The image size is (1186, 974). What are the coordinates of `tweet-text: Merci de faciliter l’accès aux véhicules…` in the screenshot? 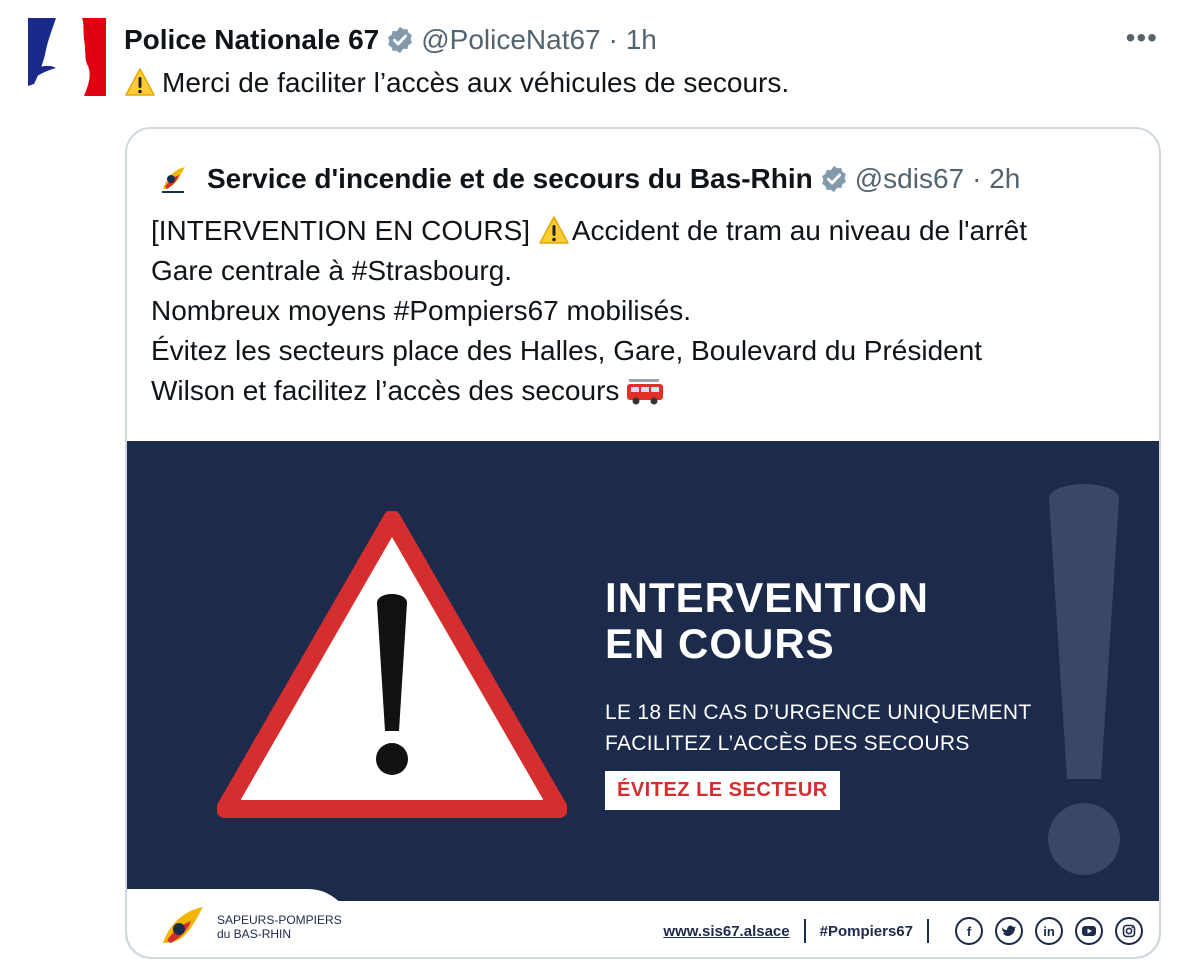 It's located at (456, 83).